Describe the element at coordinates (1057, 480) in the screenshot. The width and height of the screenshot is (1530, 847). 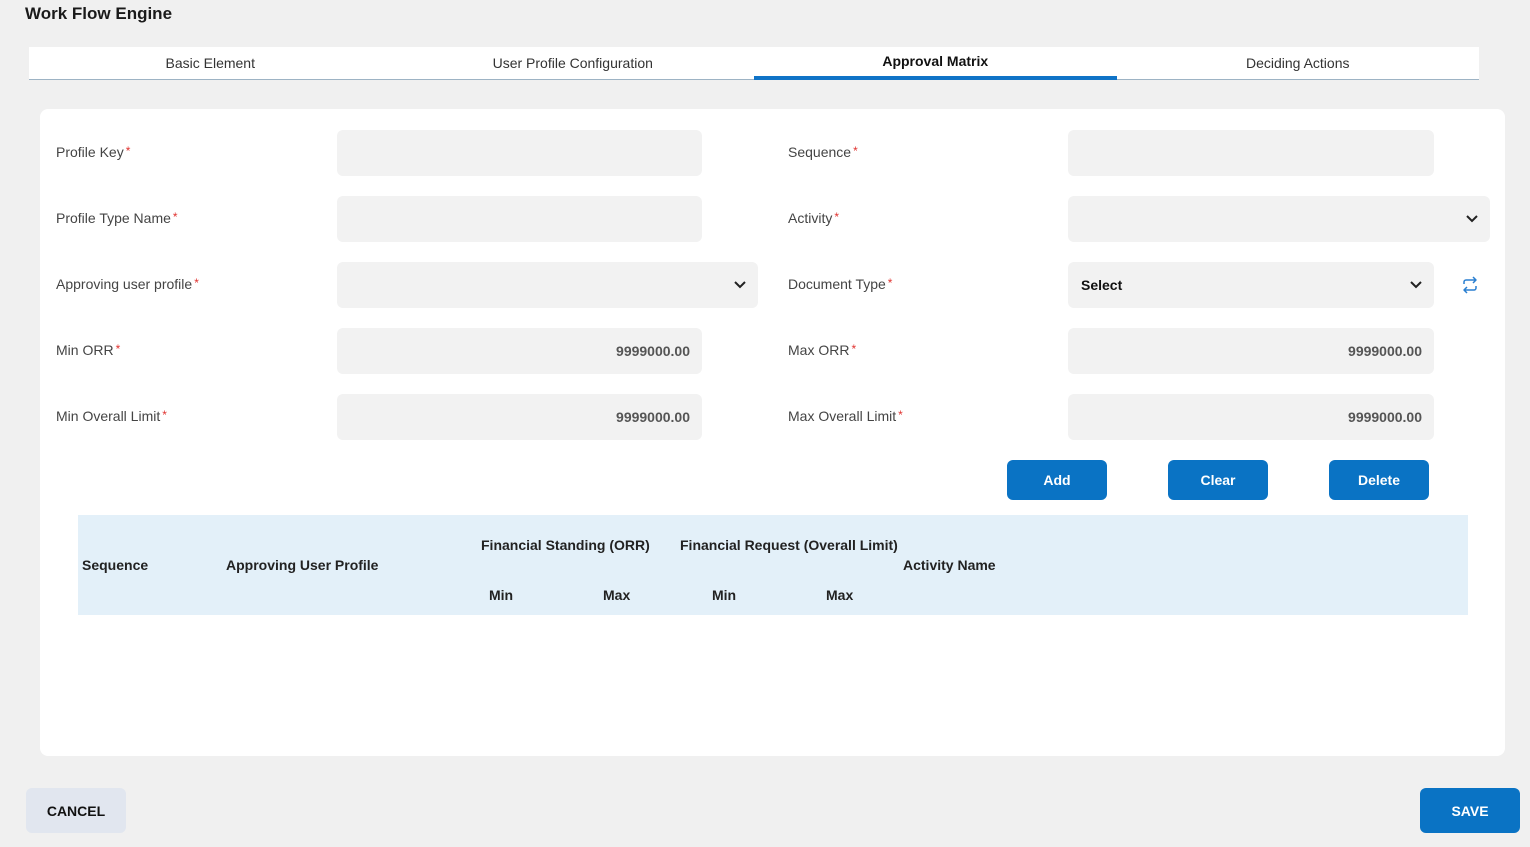
I see `add-button: Add` at that location.